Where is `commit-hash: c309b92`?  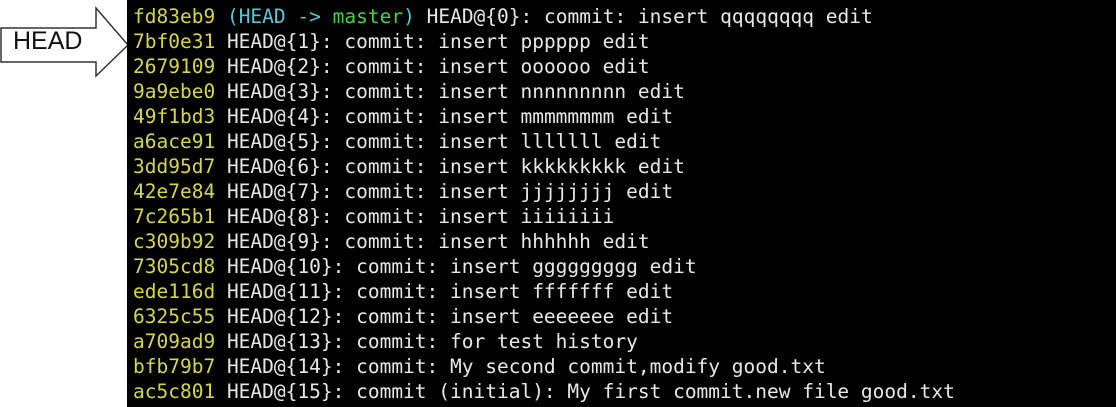
commit-hash: c309b92 is located at coordinates (174, 241).